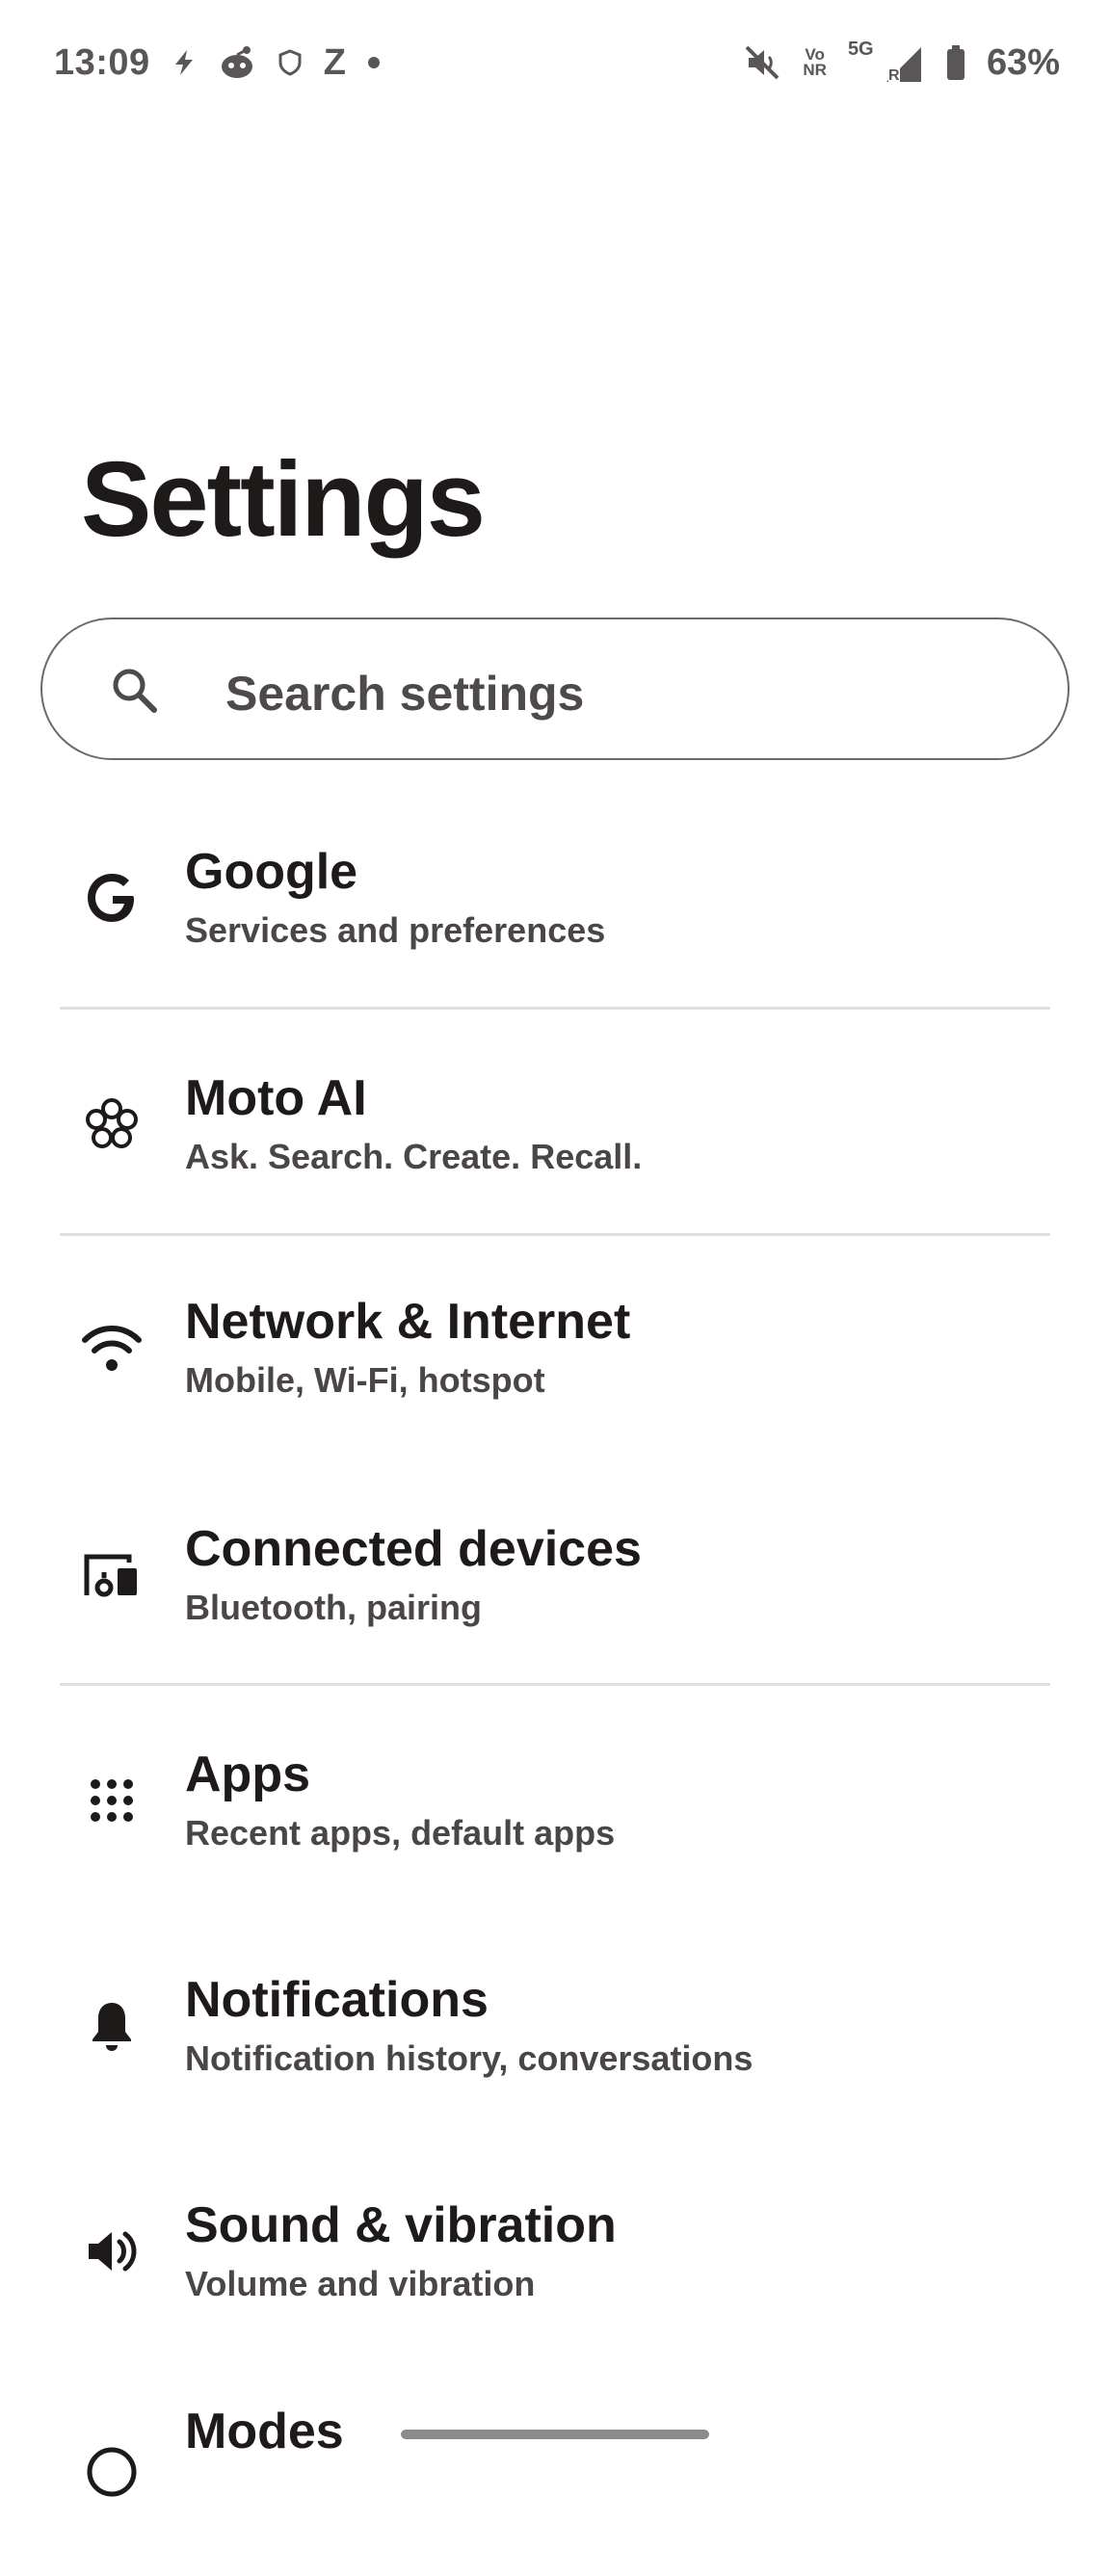 This screenshot has width=1110, height=2576. I want to click on status-left: 13:09 Z, so click(217, 63).